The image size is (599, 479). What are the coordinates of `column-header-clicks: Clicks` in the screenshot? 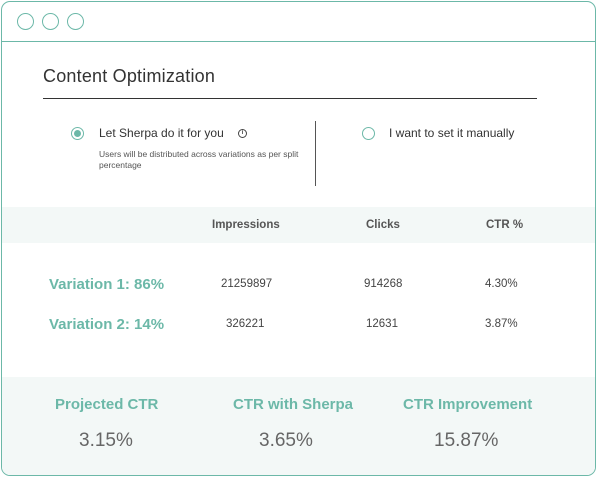 It's located at (383, 225).